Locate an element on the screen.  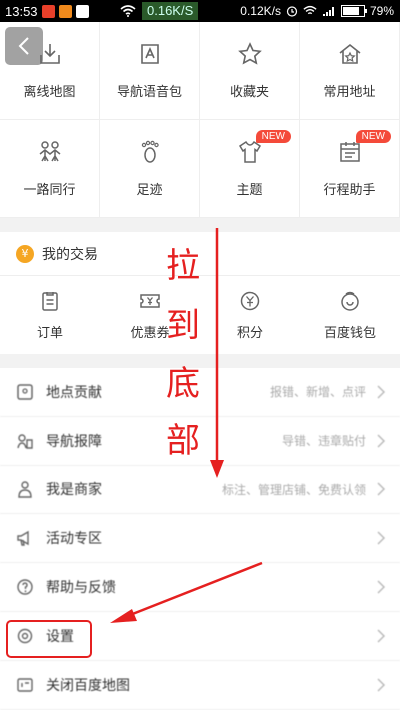
my-transactions-header: ¥ 我的交易 is located at coordinates (200, 254).